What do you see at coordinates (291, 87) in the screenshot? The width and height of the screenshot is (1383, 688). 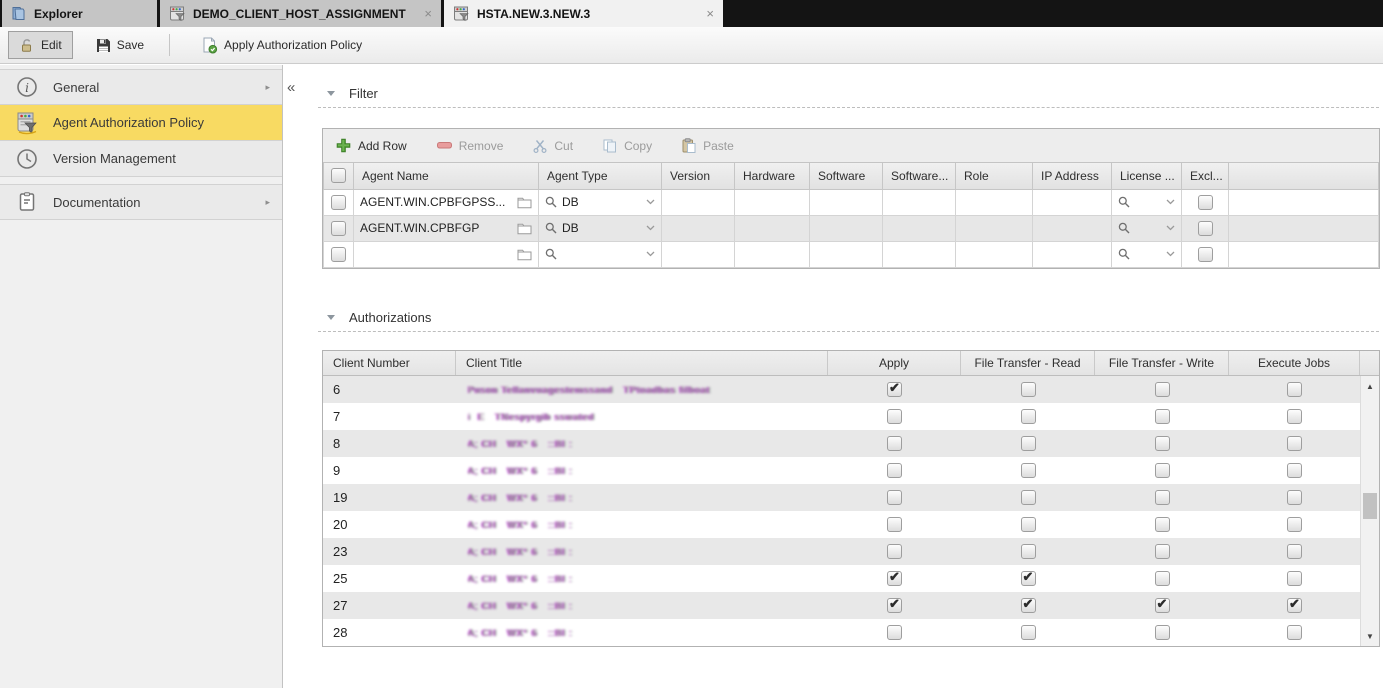 I see `sidebar-collapse-button: «` at bounding box center [291, 87].